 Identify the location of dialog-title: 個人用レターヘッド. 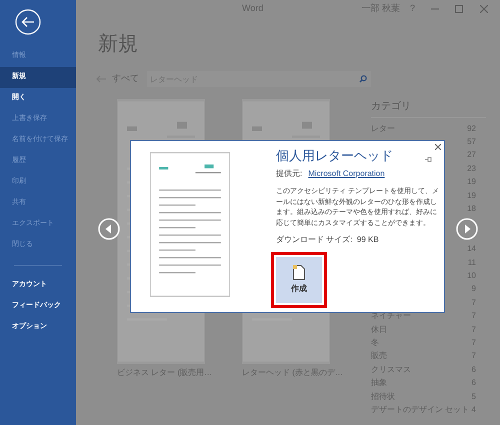
(334, 155).